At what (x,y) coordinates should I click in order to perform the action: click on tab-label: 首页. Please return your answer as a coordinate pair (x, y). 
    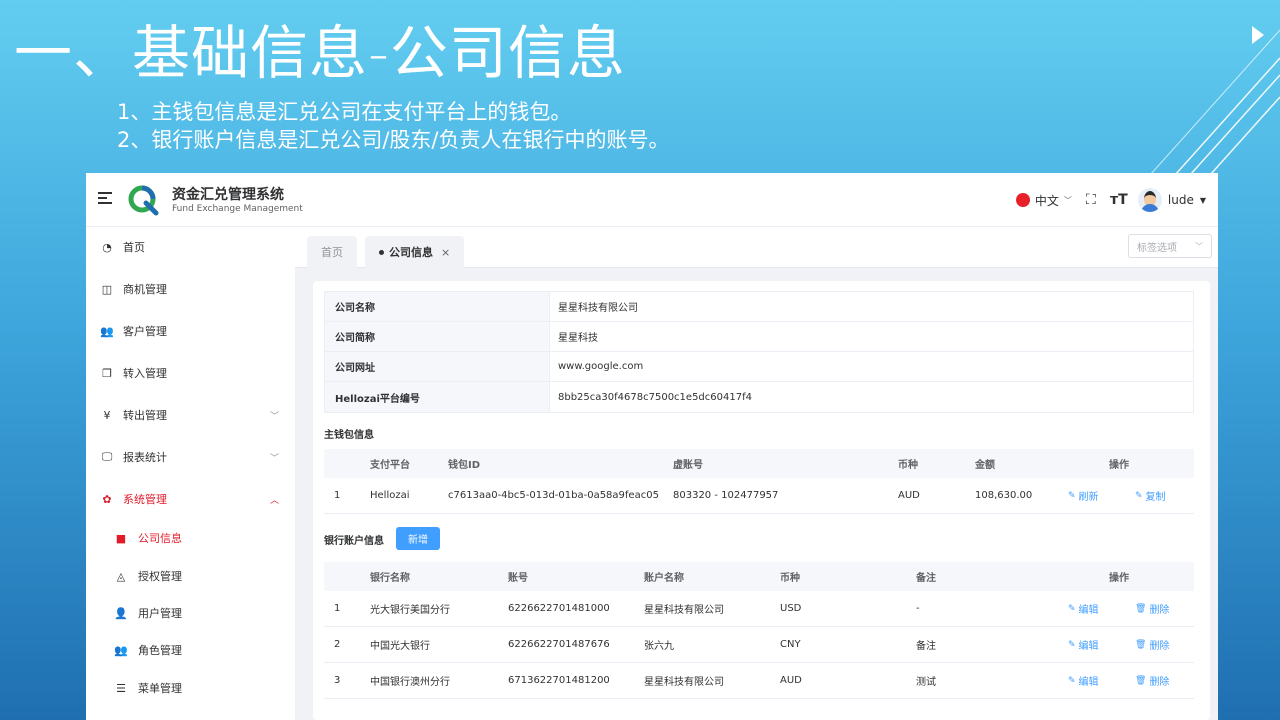
    Looking at the image, I should click on (332, 252).